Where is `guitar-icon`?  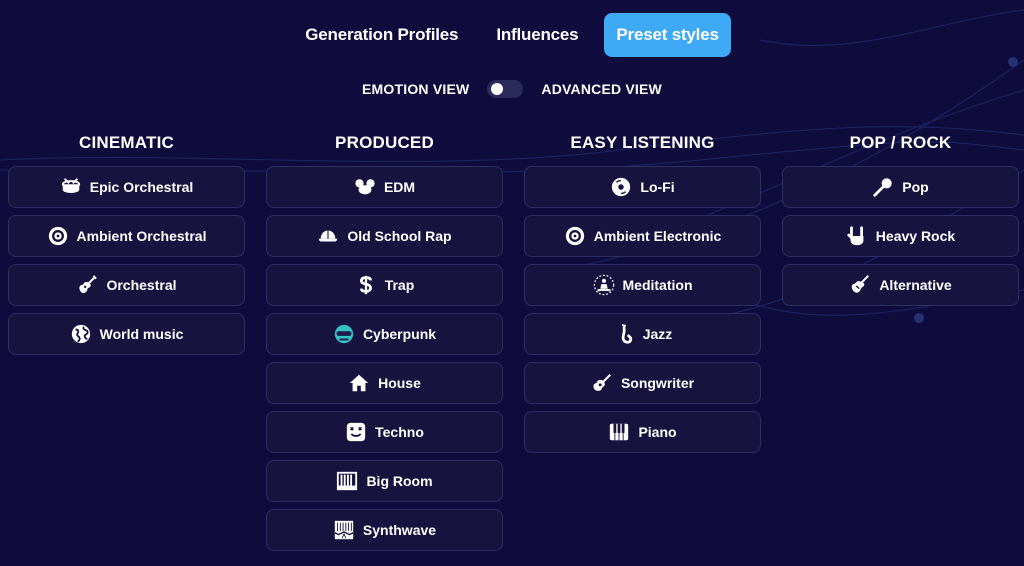 guitar-icon is located at coordinates (87, 285).